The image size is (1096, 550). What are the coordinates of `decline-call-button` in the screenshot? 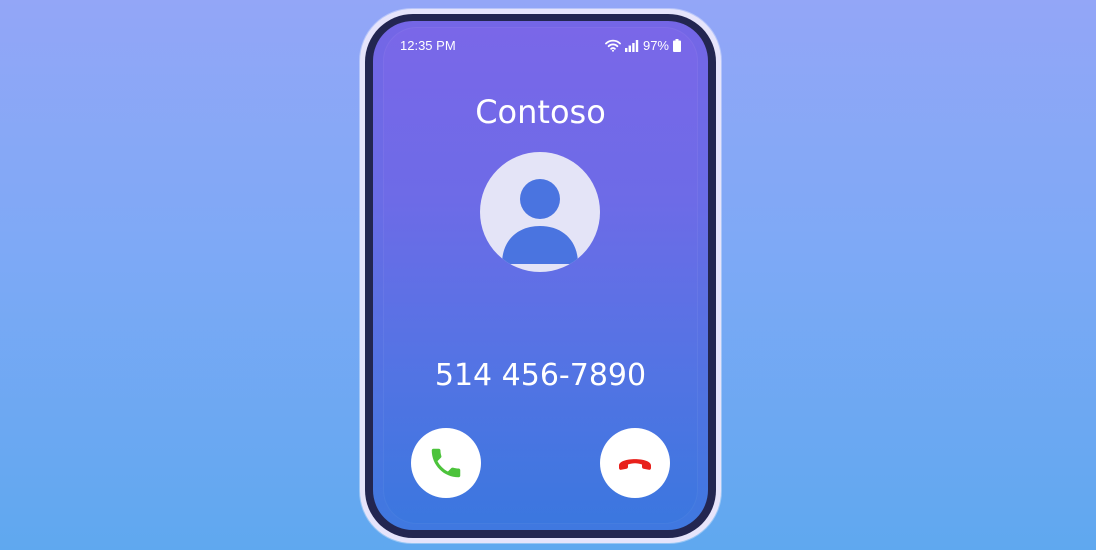 It's located at (635, 463).